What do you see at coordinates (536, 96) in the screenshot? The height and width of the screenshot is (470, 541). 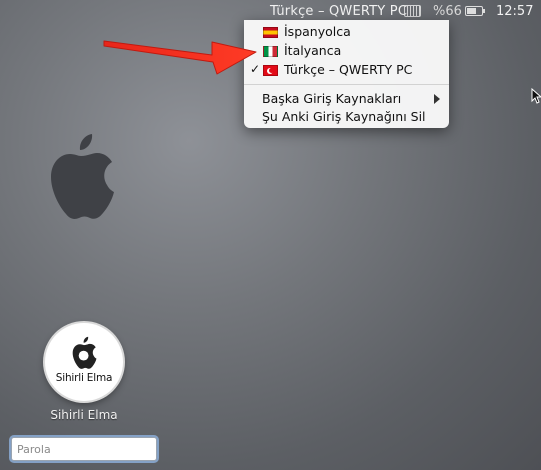 I see `mouse-pointer-icon` at bounding box center [536, 96].